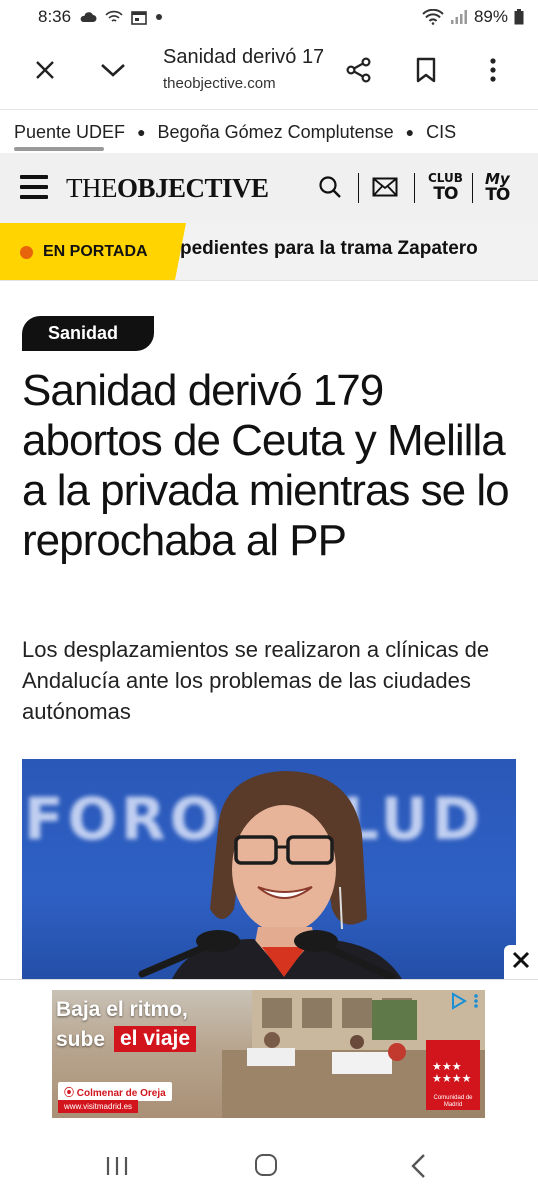 This screenshot has width=538, height=1199. I want to click on ad-url: www.visitmadrid.es, so click(98, 1106).